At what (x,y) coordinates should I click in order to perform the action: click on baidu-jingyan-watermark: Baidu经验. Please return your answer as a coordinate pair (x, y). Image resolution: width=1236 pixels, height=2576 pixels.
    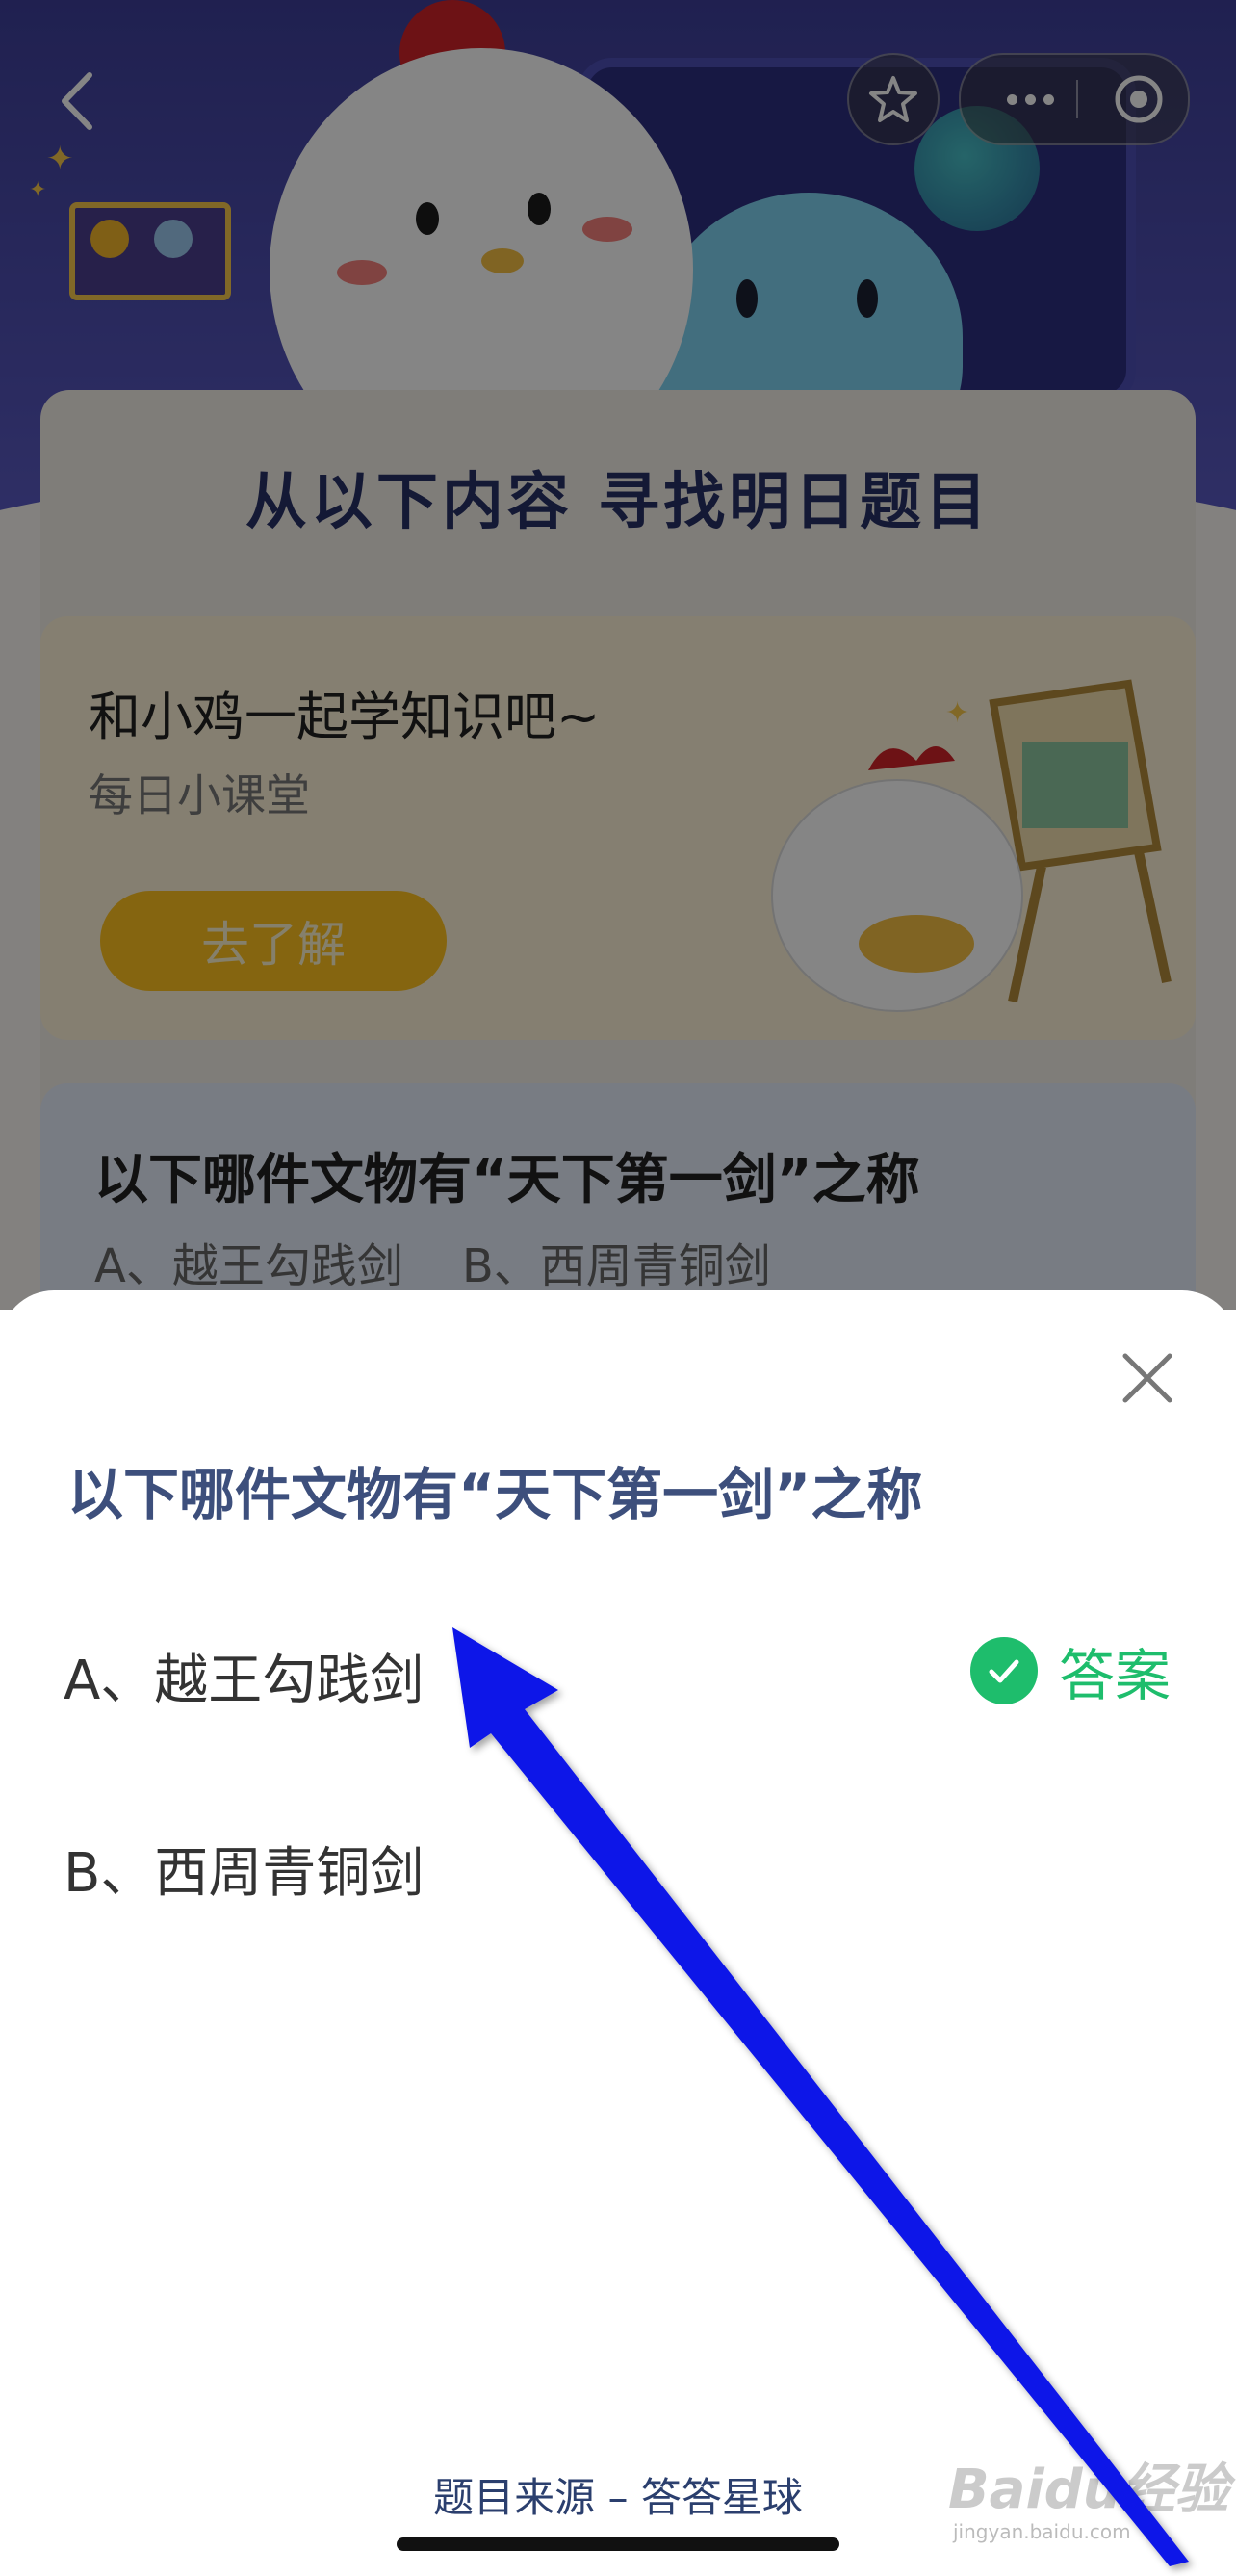
    Looking at the image, I should click on (1088, 2490).